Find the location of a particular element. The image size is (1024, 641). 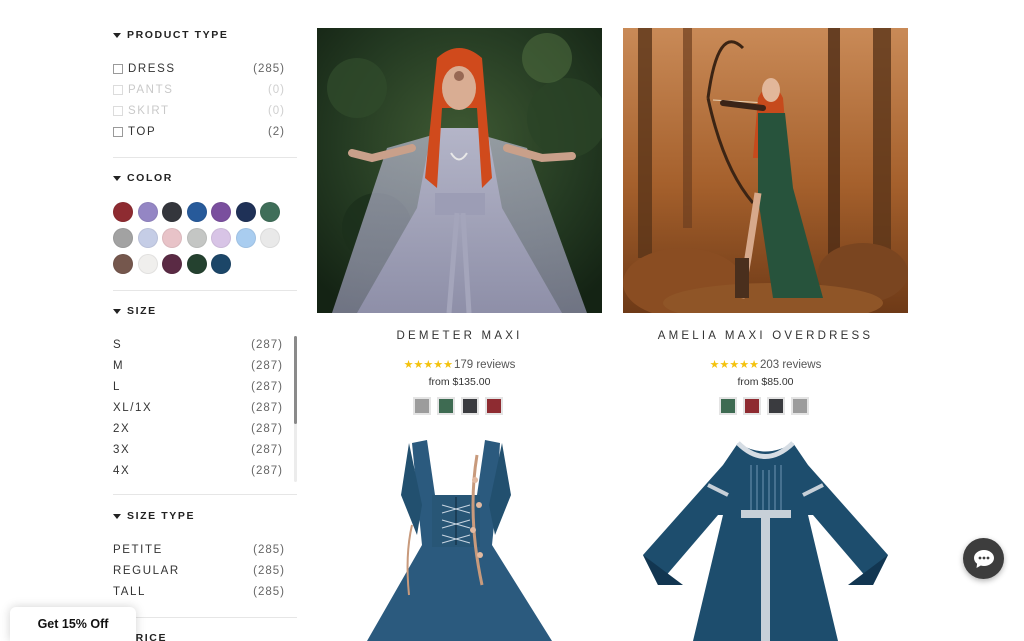

filter-option-tall: TALL (285) is located at coordinates (199, 591).